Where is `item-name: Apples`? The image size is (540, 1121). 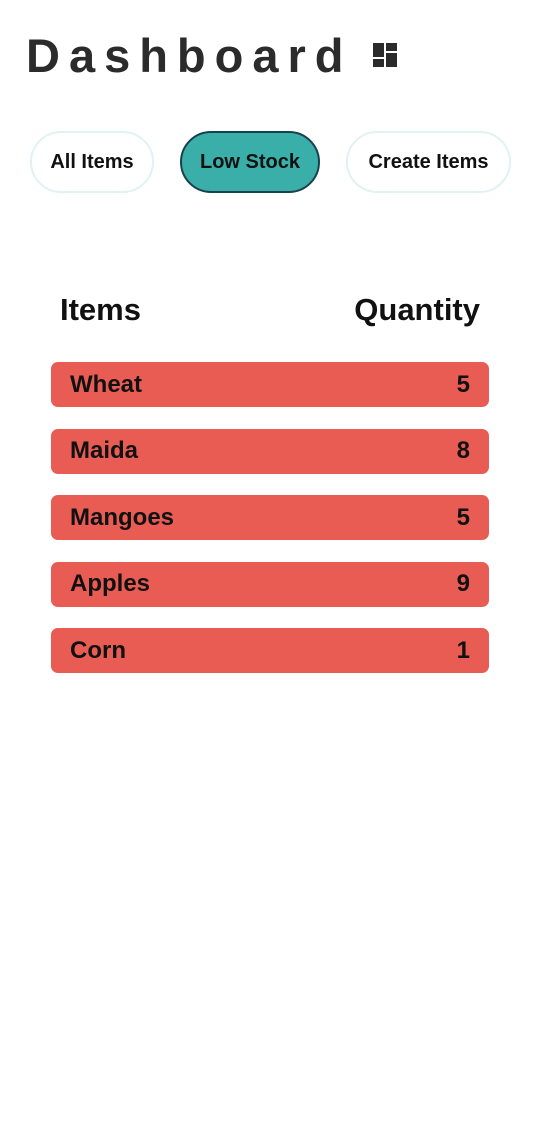
item-name: Apples is located at coordinates (110, 583).